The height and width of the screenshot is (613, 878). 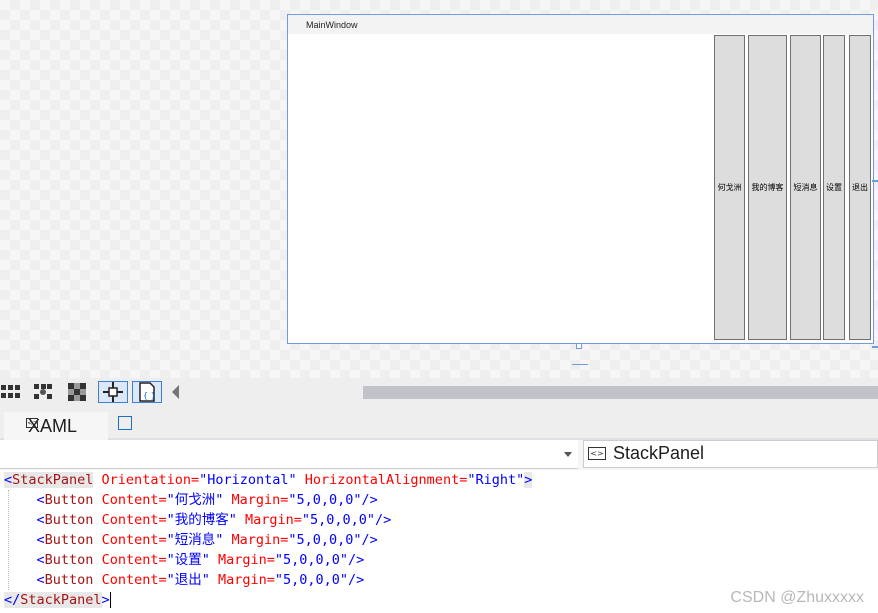 What do you see at coordinates (767, 187) in the screenshot?
I see `preview-button-2: 我的博客` at bounding box center [767, 187].